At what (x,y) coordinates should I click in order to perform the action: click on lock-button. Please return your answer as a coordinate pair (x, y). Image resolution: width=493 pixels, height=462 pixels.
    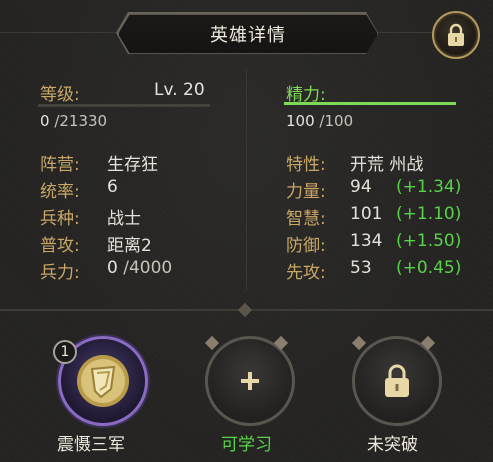
    Looking at the image, I should click on (456, 35).